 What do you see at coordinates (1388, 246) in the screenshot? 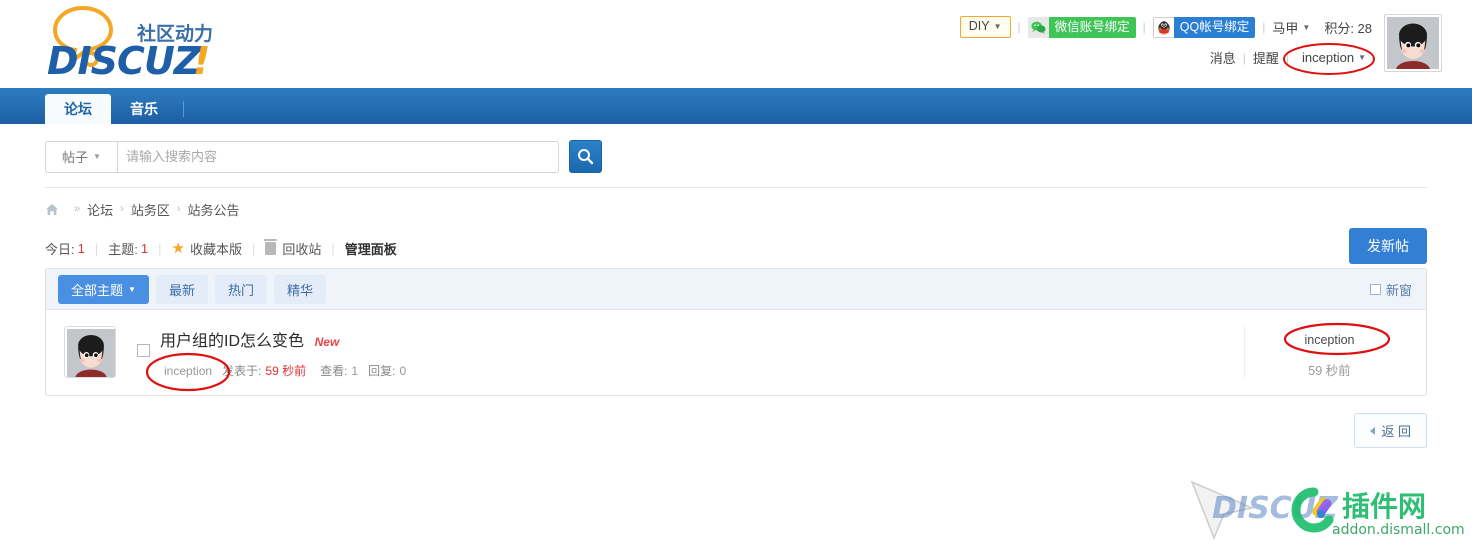
I see `new-thread-button: 发新帖` at bounding box center [1388, 246].